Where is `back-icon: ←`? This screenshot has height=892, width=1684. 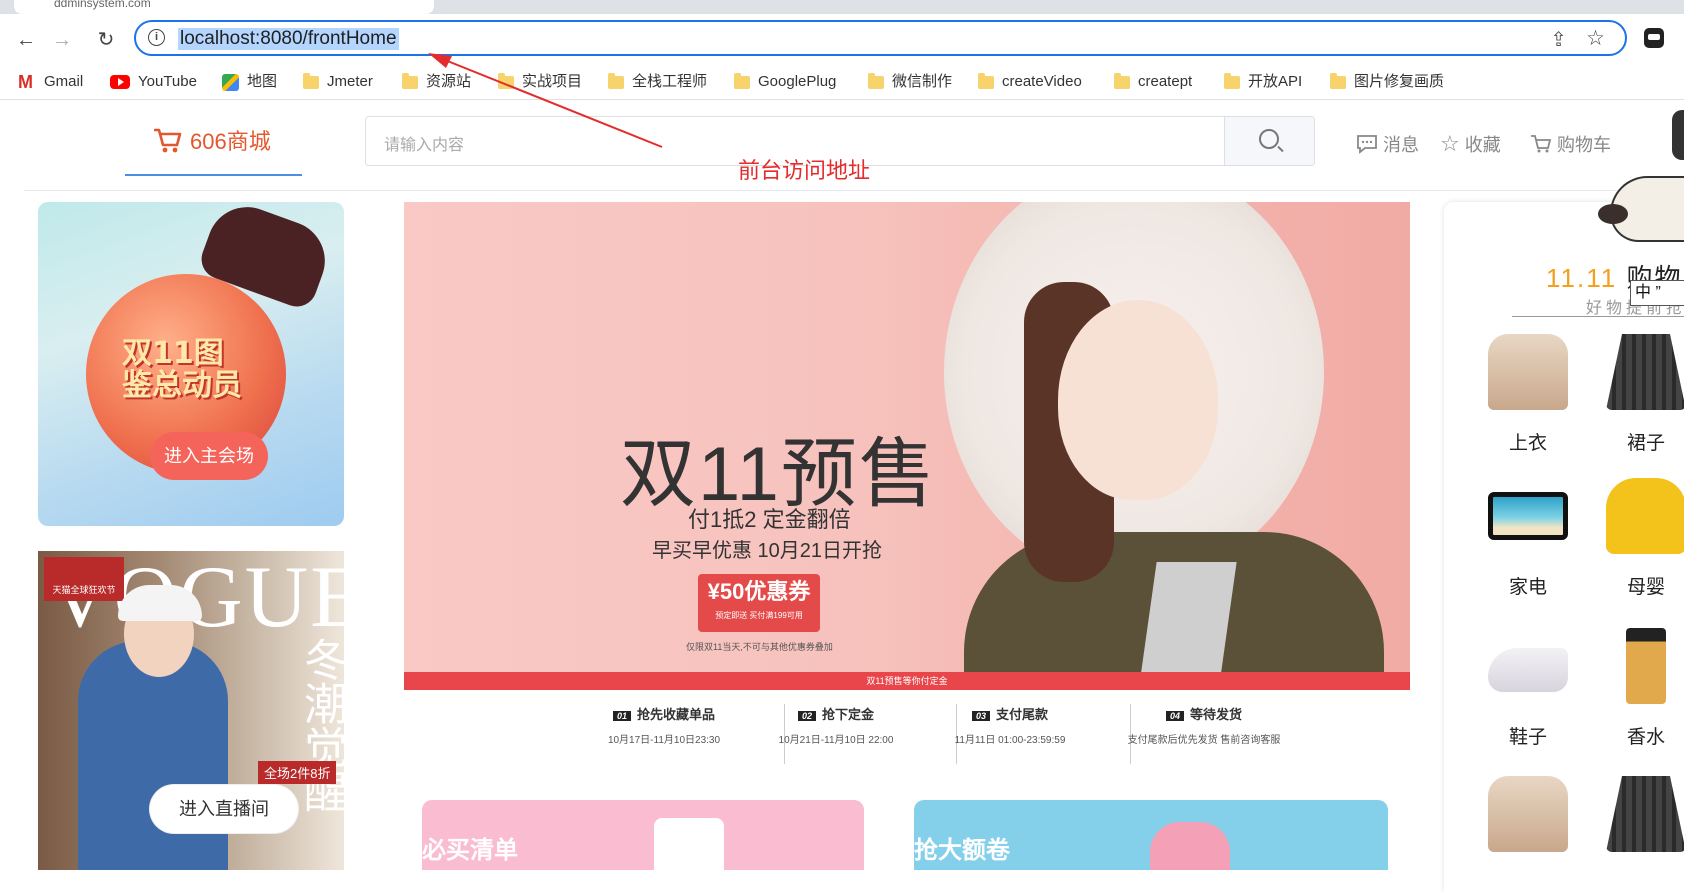 back-icon: ← is located at coordinates (26, 40).